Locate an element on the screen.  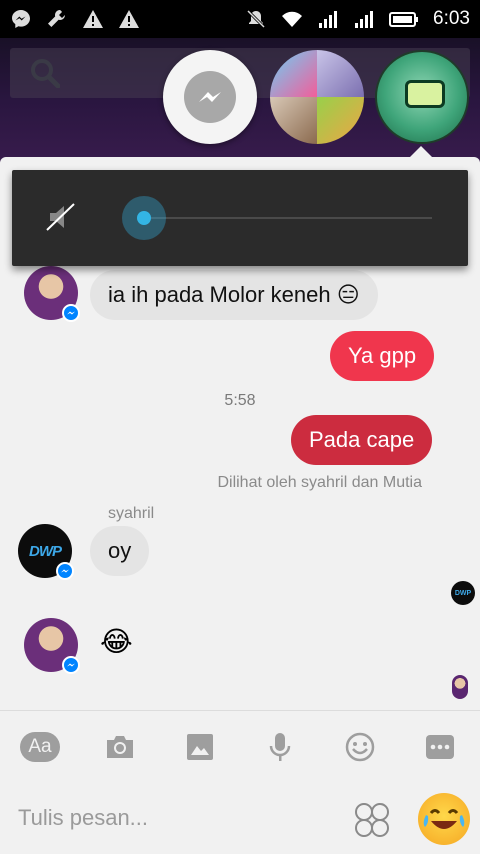
messenger-bolt-icon is located at coordinates (210, 97).